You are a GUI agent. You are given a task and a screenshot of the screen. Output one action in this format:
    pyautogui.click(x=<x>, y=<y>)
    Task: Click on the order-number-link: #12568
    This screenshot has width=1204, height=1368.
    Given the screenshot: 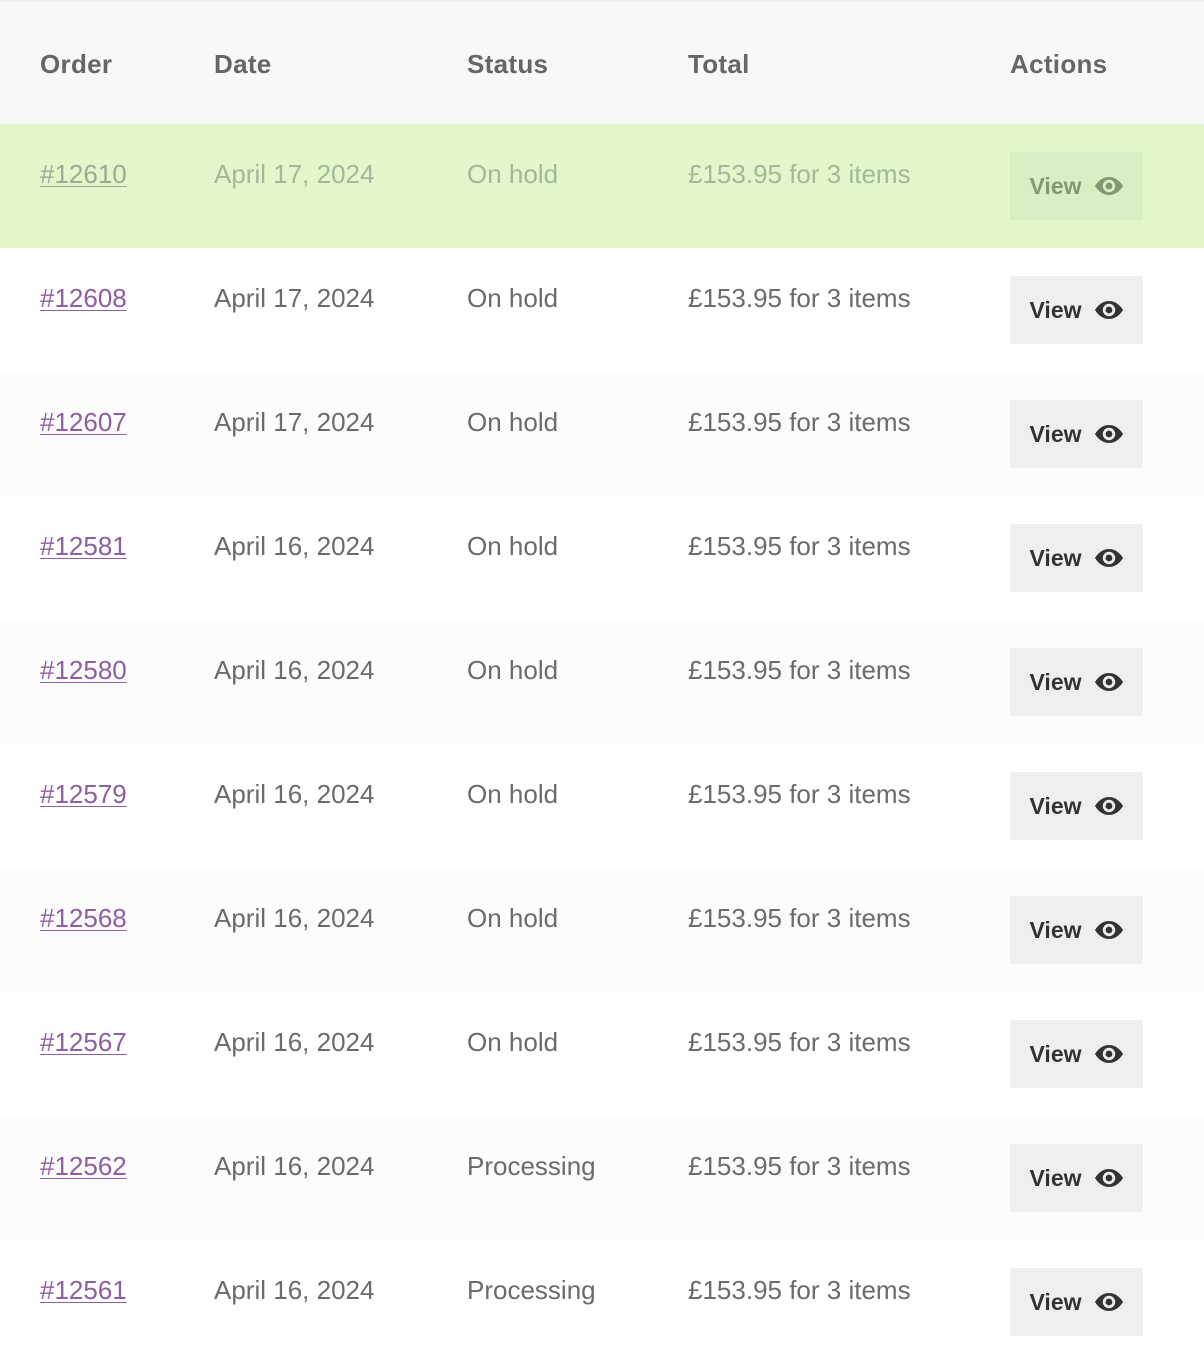 What is the action you would take?
    pyautogui.click(x=83, y=918)
    